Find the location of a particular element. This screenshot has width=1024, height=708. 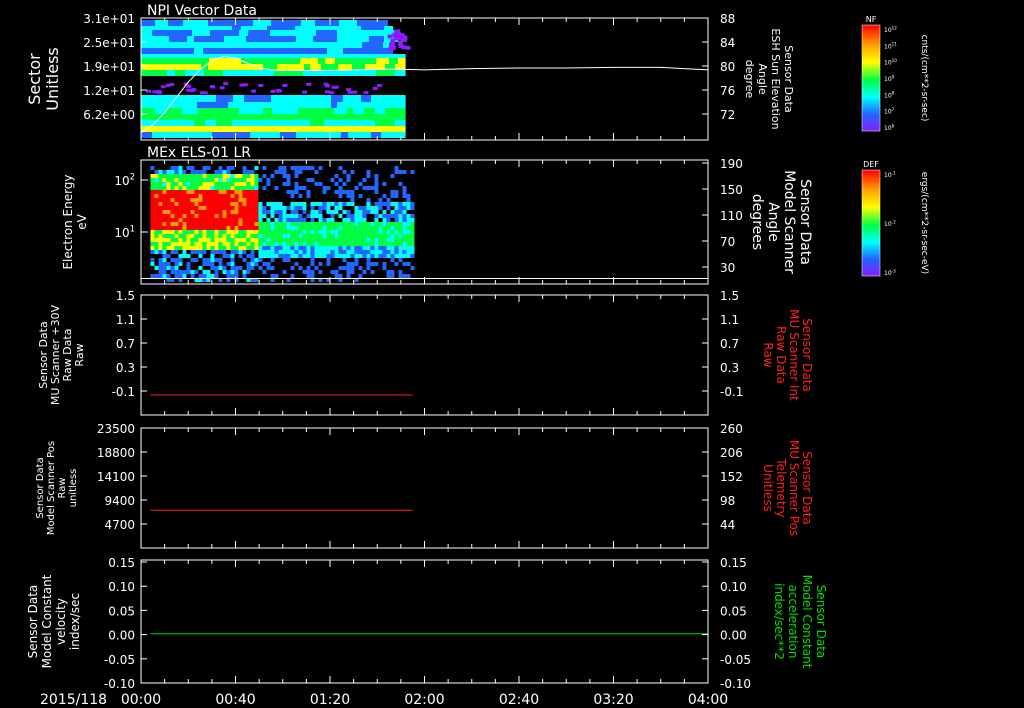

y2-tick-label: 1.1 is located at coordinates (729, 320).